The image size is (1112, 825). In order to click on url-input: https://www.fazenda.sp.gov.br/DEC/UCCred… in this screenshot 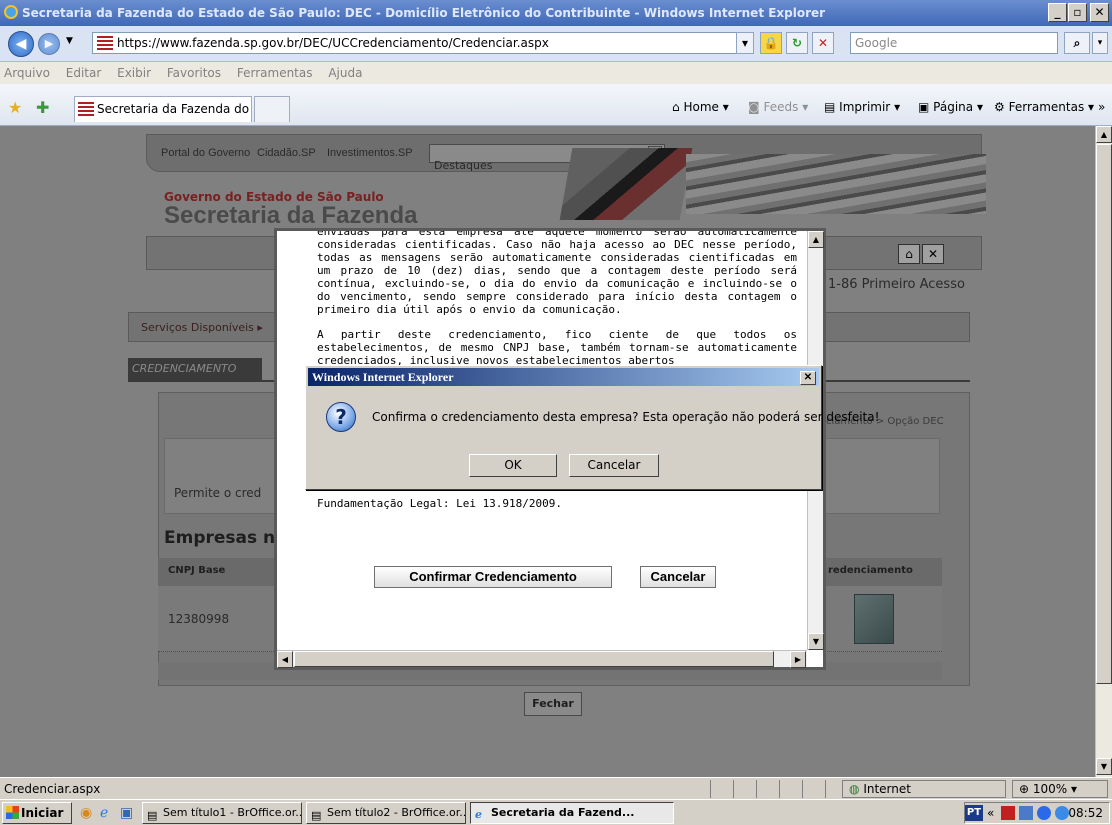, I will do `click(420, 43)`.